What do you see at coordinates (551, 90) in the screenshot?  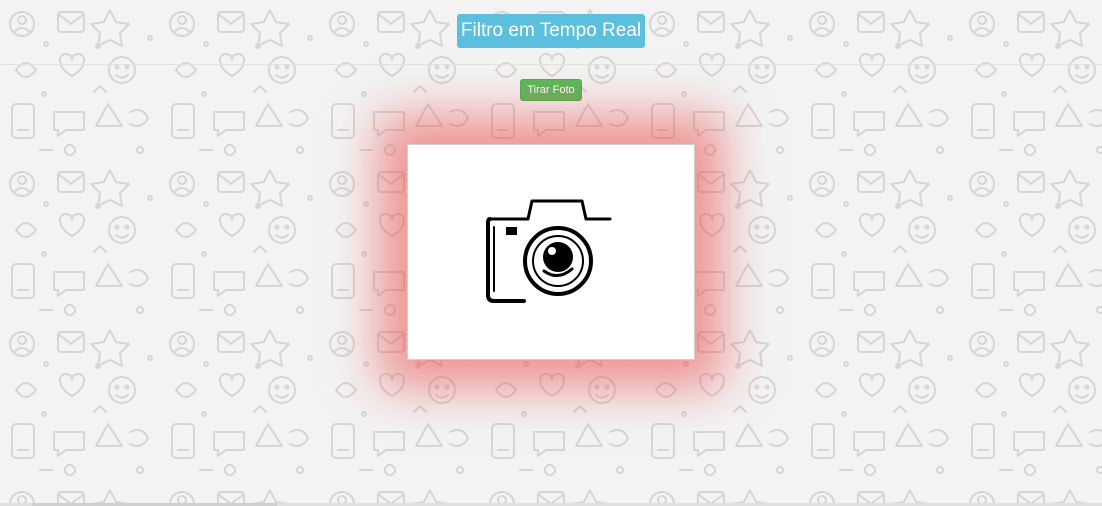 I see `take-photo-button: Tirar Foto` at bounding box center [551, 90].